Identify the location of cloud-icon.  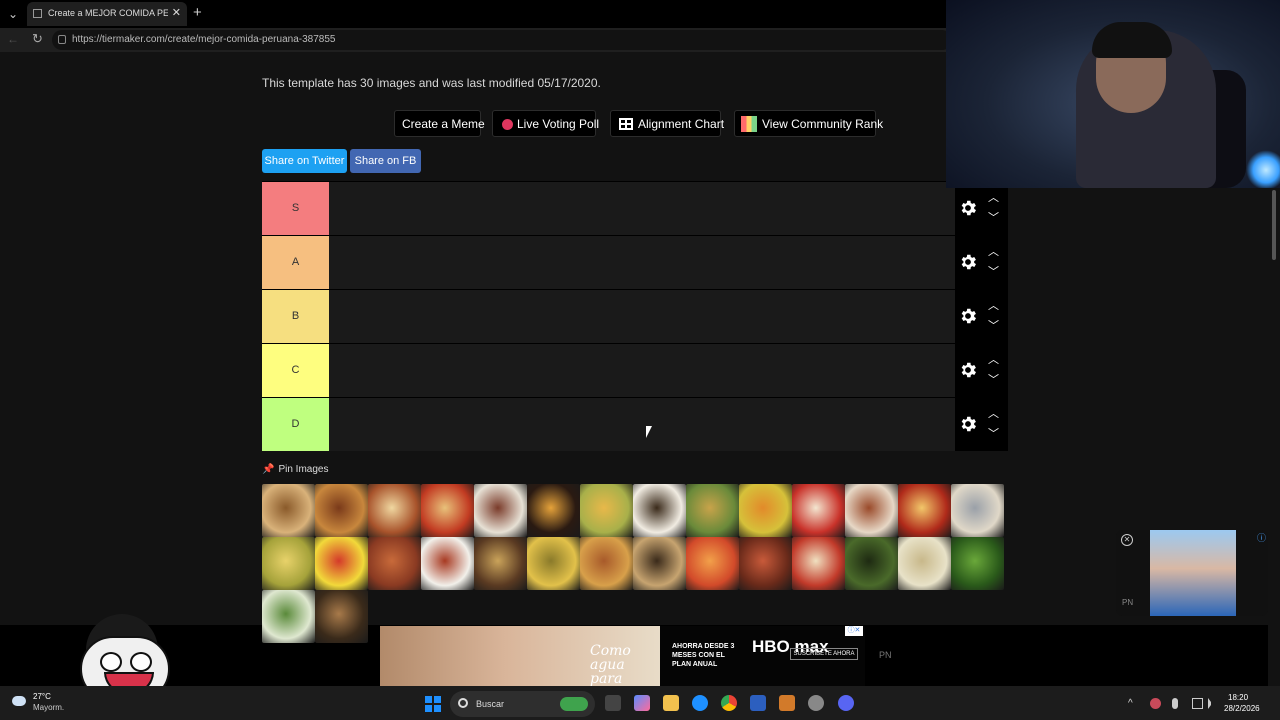
(19, 701).